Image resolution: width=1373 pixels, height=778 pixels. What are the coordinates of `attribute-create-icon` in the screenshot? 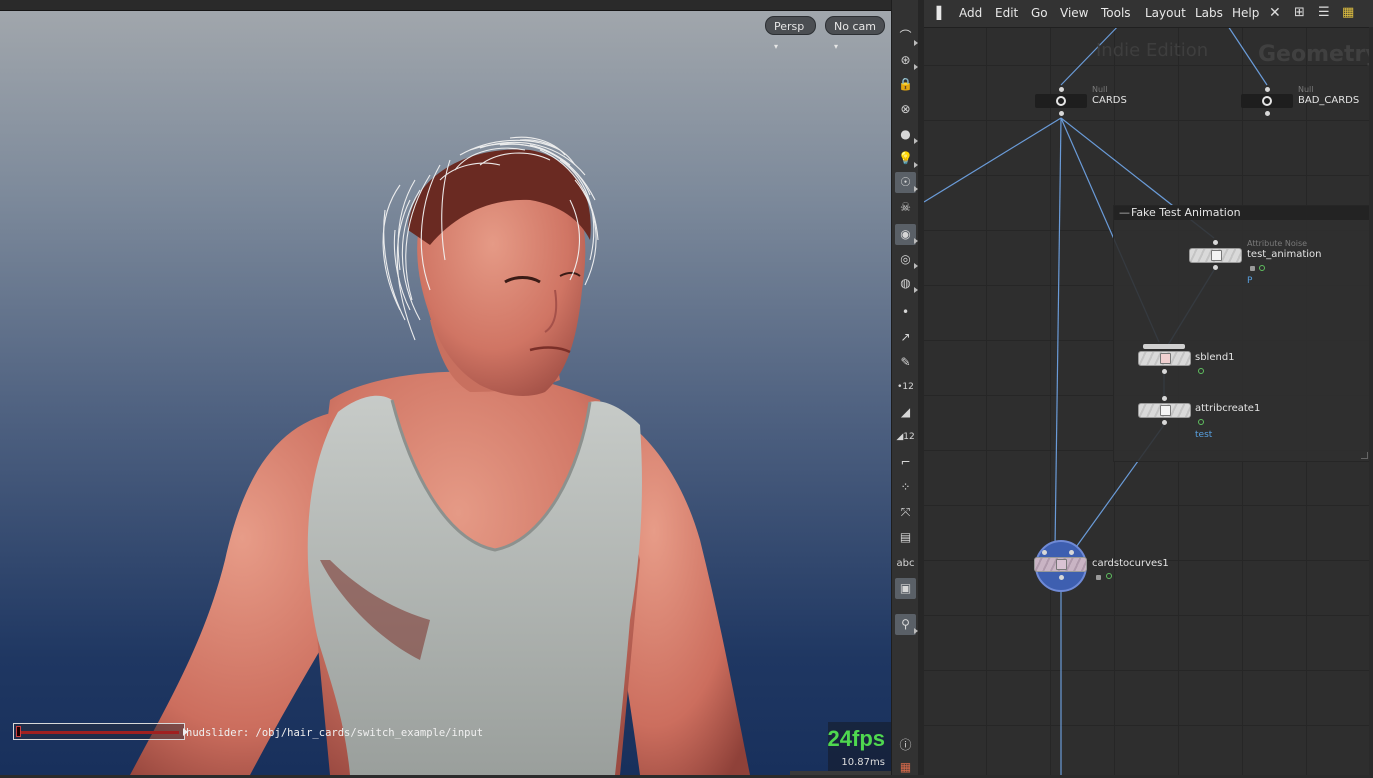 It's located at (1165, 410).